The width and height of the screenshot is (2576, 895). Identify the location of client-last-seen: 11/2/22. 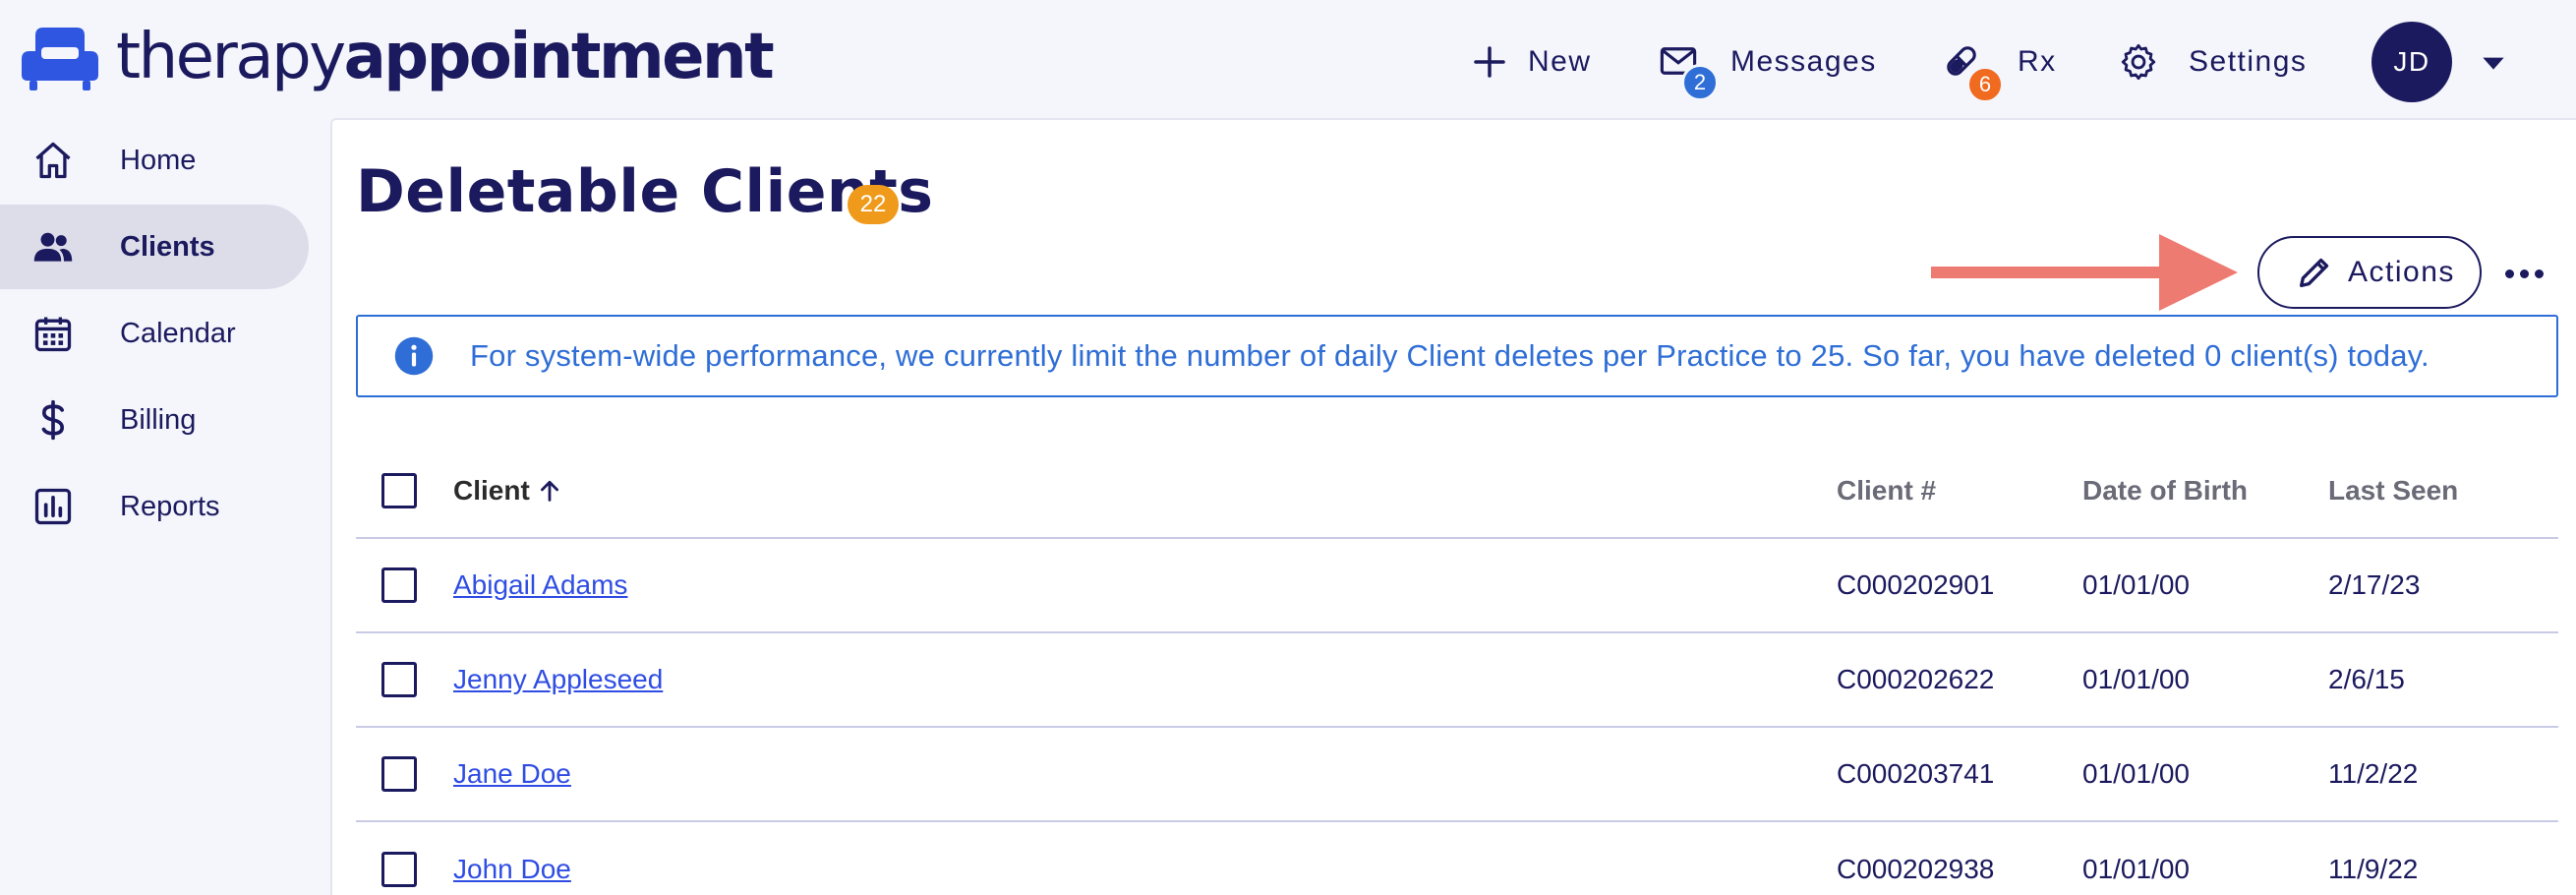
(2373, 773).